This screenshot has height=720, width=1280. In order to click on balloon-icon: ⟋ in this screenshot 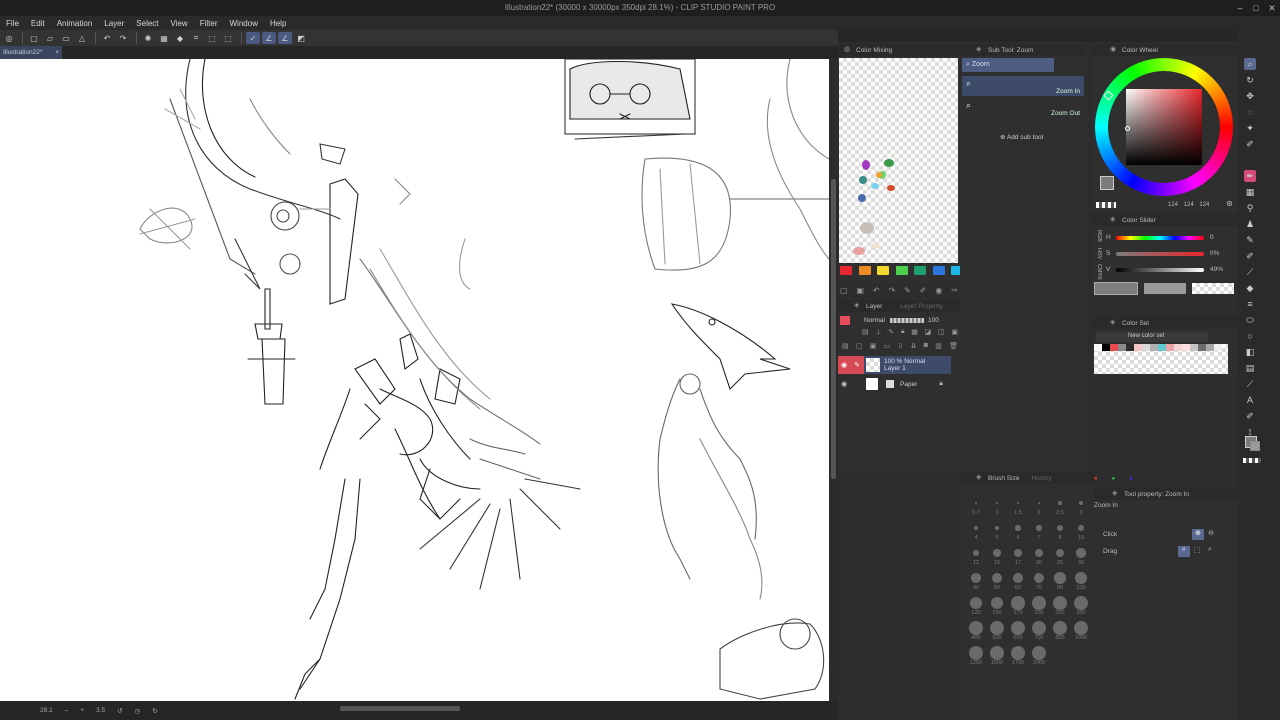, I will do `click(1250, 384)`.